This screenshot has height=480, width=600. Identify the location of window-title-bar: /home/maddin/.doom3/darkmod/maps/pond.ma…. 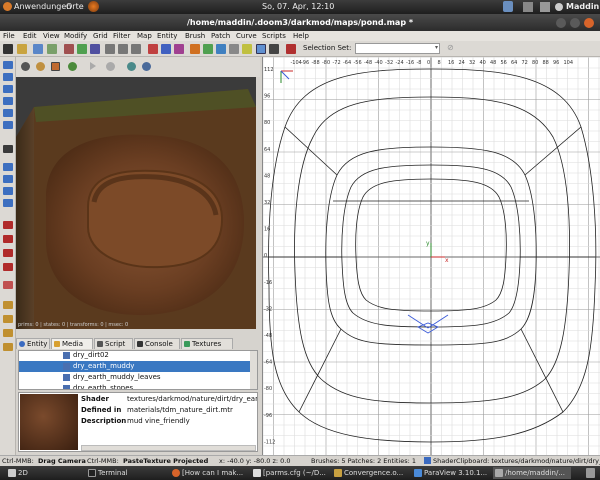
(300, 22).